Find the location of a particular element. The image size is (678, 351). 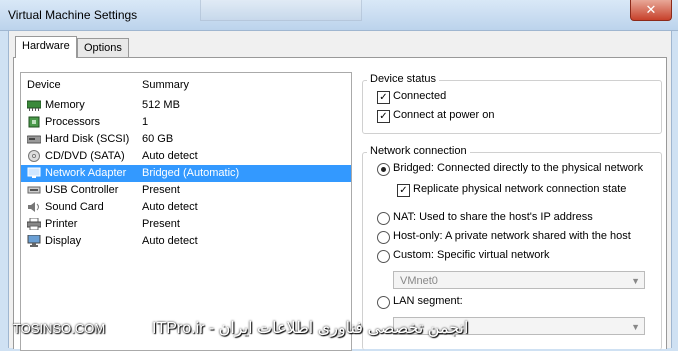

device-name: Hard Disk (SCSI) is located at coordinates (87, 139).